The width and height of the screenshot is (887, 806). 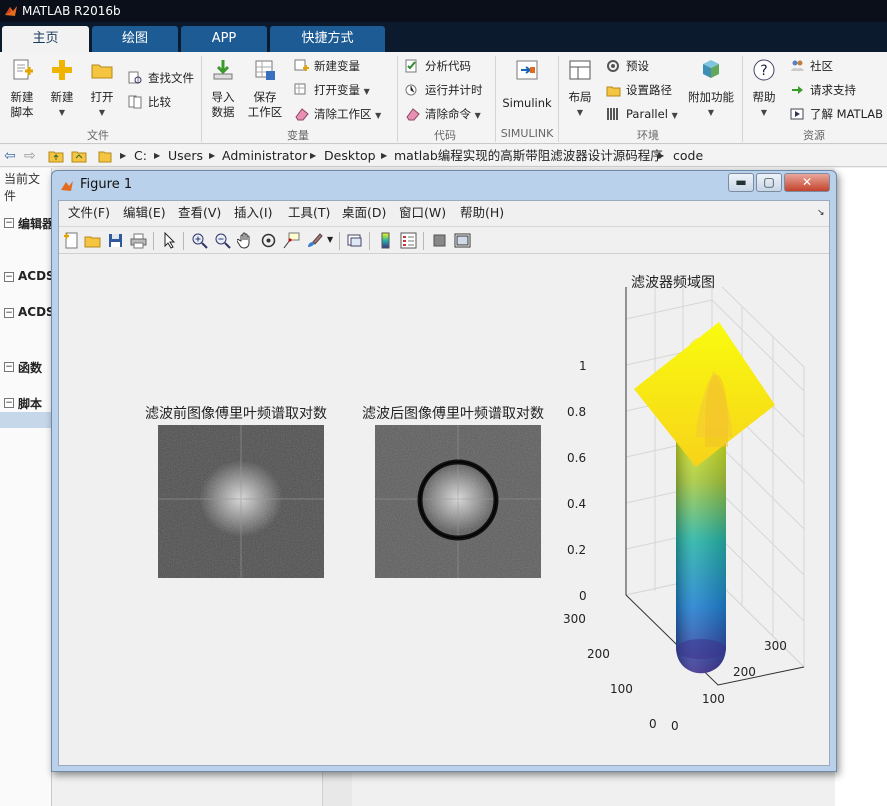 I want to click on import-label-2: 数据, so click(x=223, y=112).